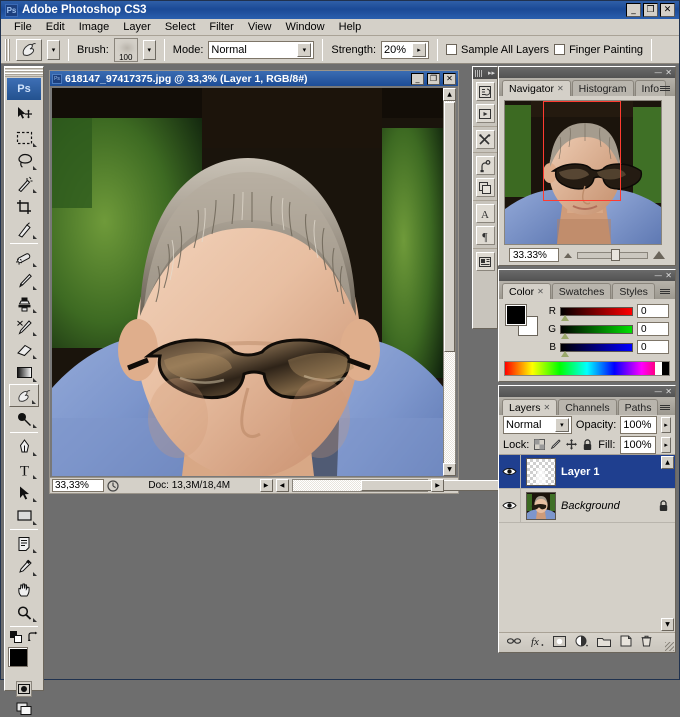 The image size is (680, 717). What do you see at coordinates (485, 213) in the screenshot?
I see `character-panel-button: A` at bounding box center [485, 213].